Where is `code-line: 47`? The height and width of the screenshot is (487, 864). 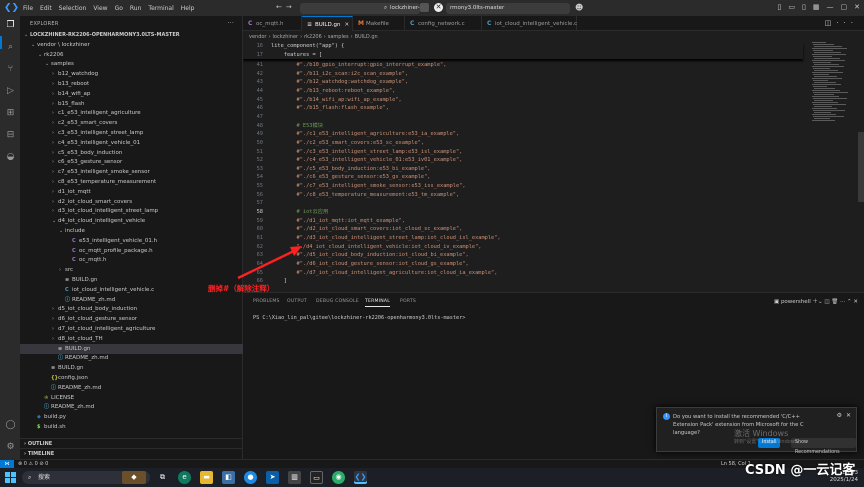
code-line: 47 is located at coordinates (523, 117).